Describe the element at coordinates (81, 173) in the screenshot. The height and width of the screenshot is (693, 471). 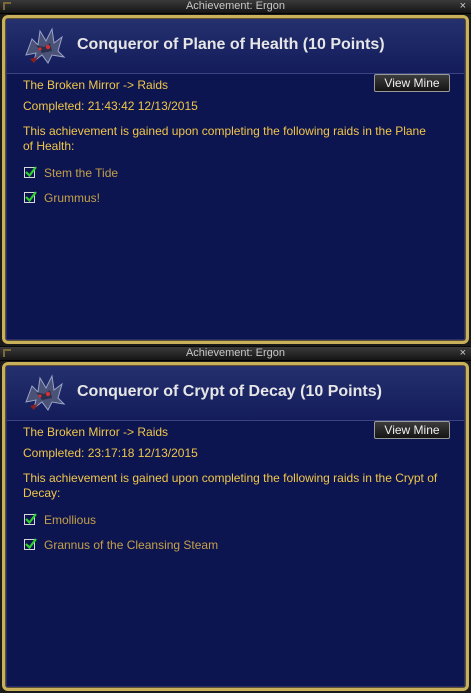
I see `requirement-label: Stem the Tide` at that location.